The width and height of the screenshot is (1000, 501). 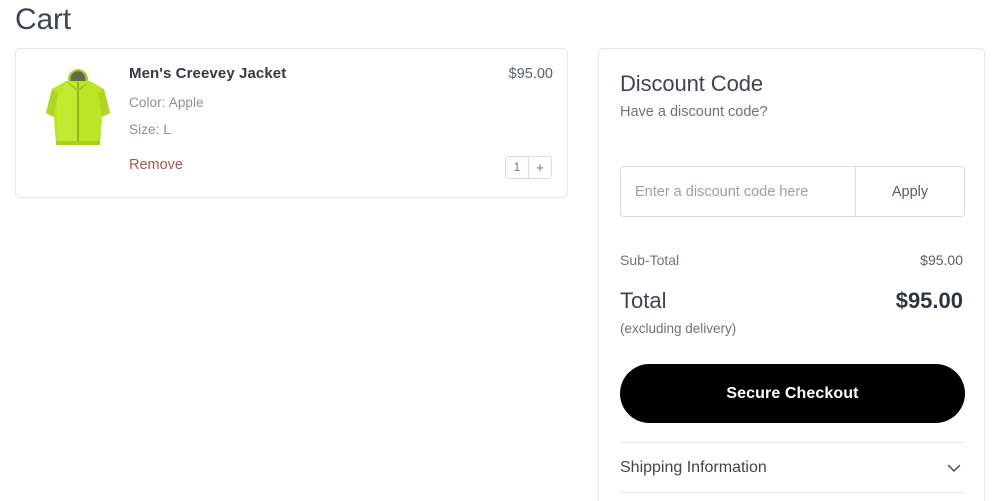 I want to click on total-row: Total $95.00, so click(x=791, y=301).